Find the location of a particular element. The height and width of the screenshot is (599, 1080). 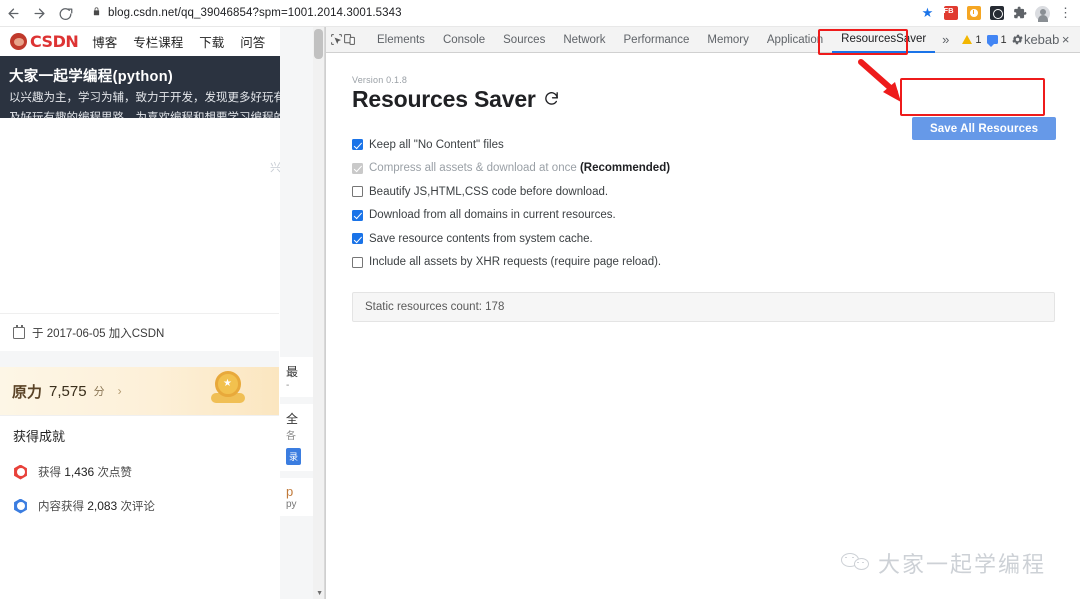

banner-title: 大家一起学编程(python) is located at coordinates (91, 77).